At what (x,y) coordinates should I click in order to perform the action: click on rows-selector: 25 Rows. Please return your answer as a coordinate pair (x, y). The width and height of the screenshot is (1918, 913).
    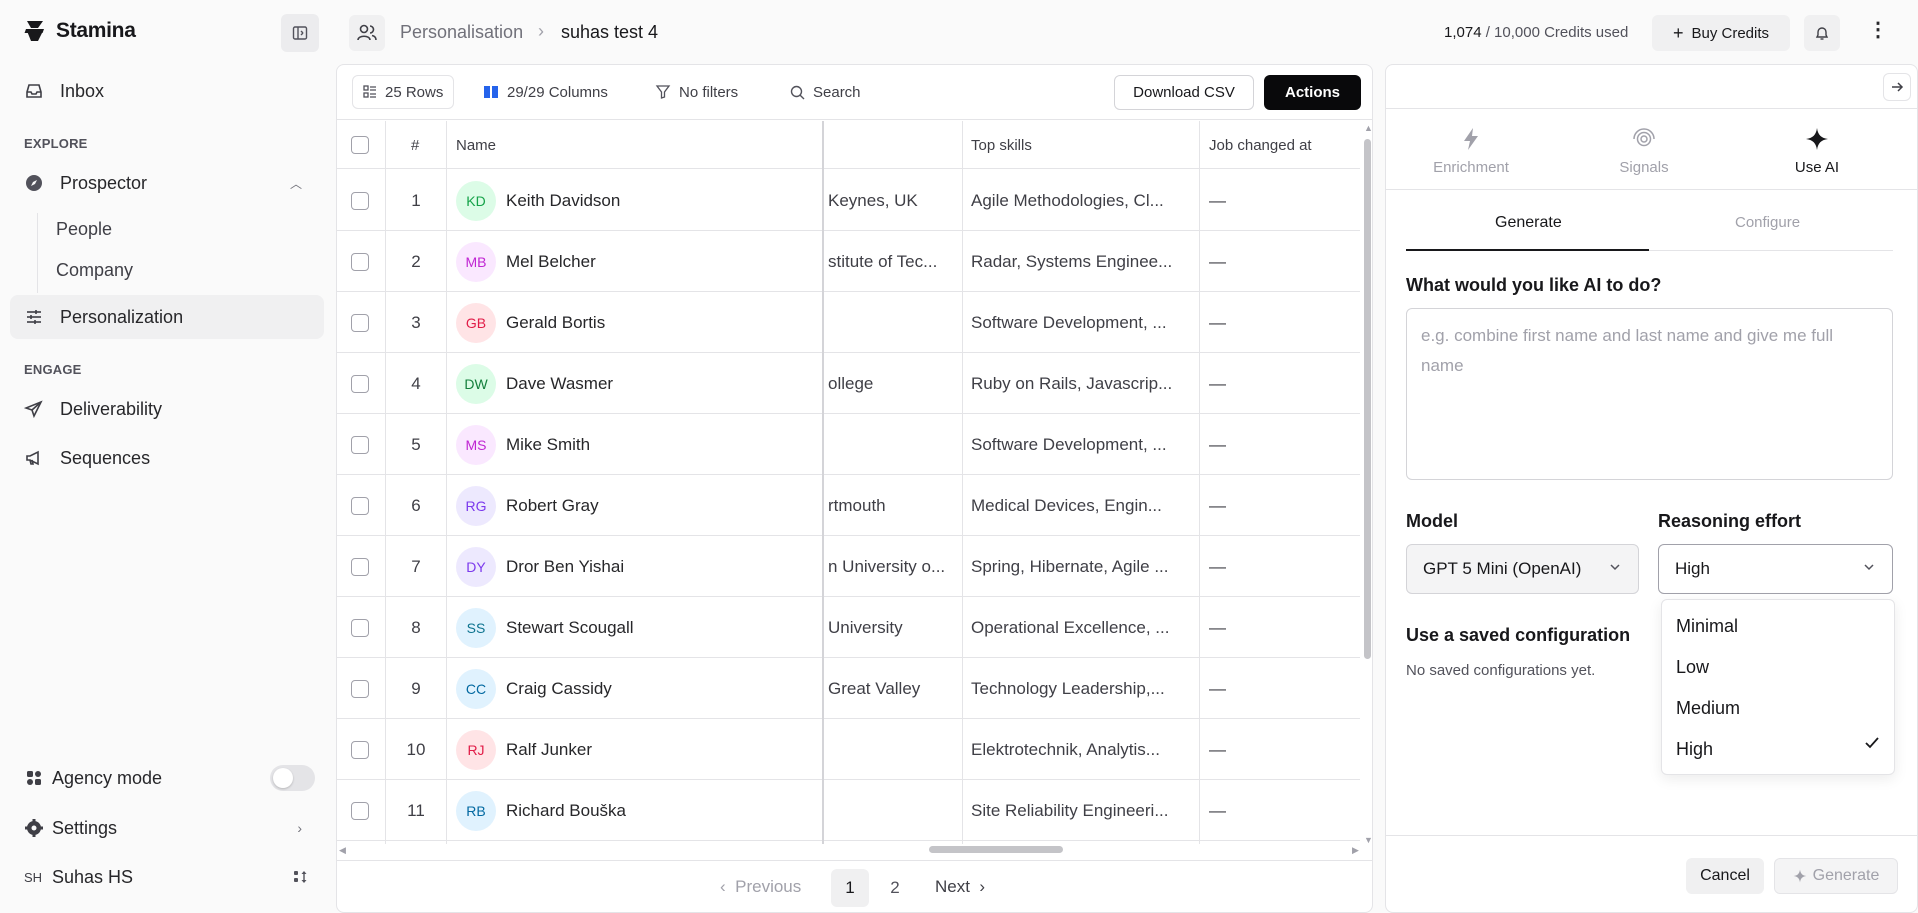
    Looking at the image, I should click on (403, 92).